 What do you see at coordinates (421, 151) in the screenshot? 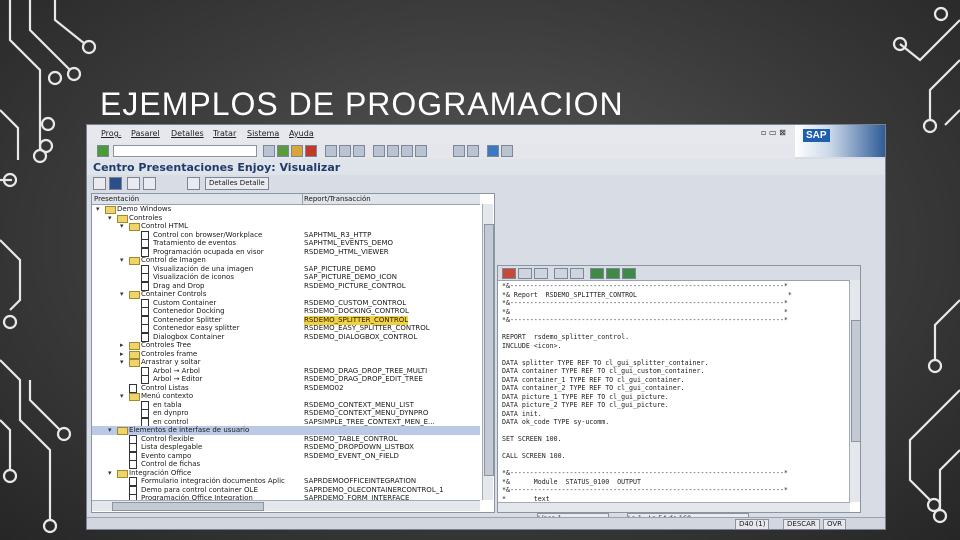
I see `last-page-icon` at bounding box center [421, 151].